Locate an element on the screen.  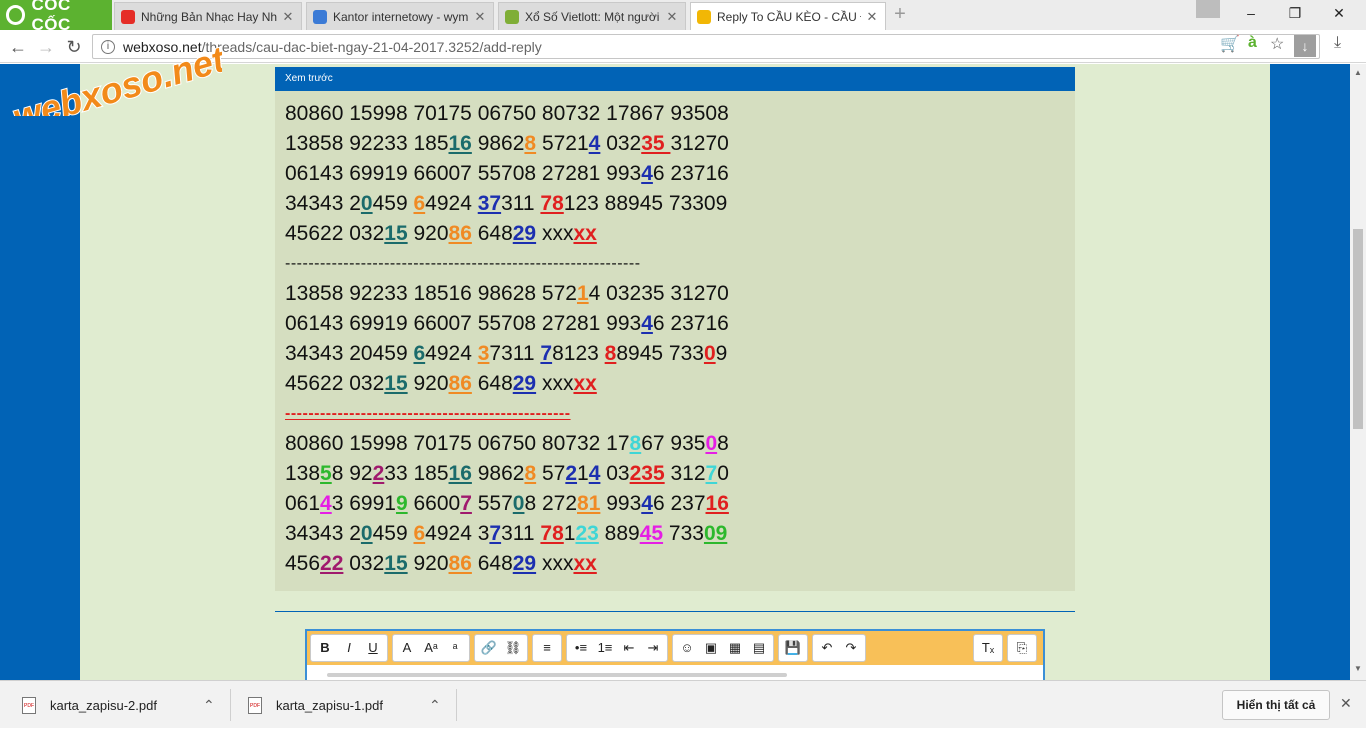
quote-button: ▤ is located at coordinates (759, 648).